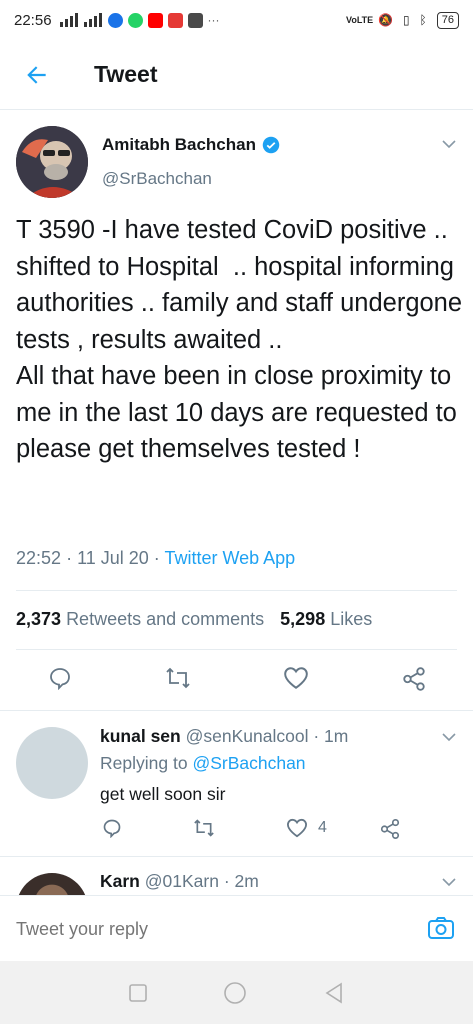 This screenshot has height=1024, width=473. I want to click on reply-composer, so click(236, 928).